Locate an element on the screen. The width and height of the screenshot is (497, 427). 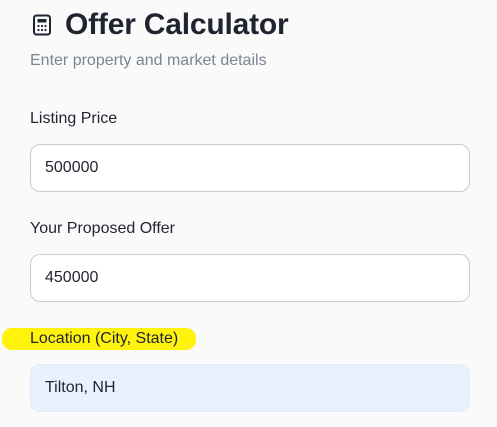
listing-price-label: Listing Price is located at coordinates (74, 118).